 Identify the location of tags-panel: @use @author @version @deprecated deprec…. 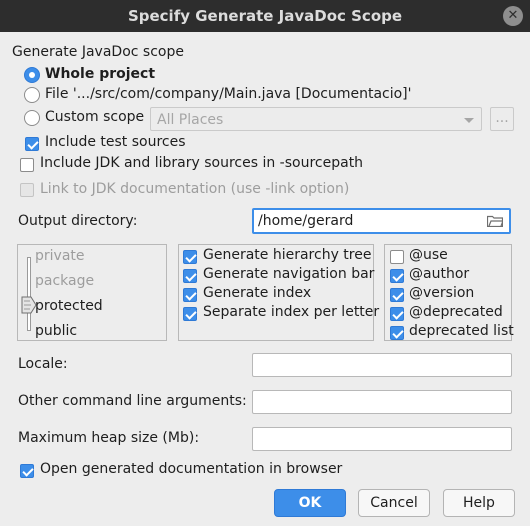
(449, 292).